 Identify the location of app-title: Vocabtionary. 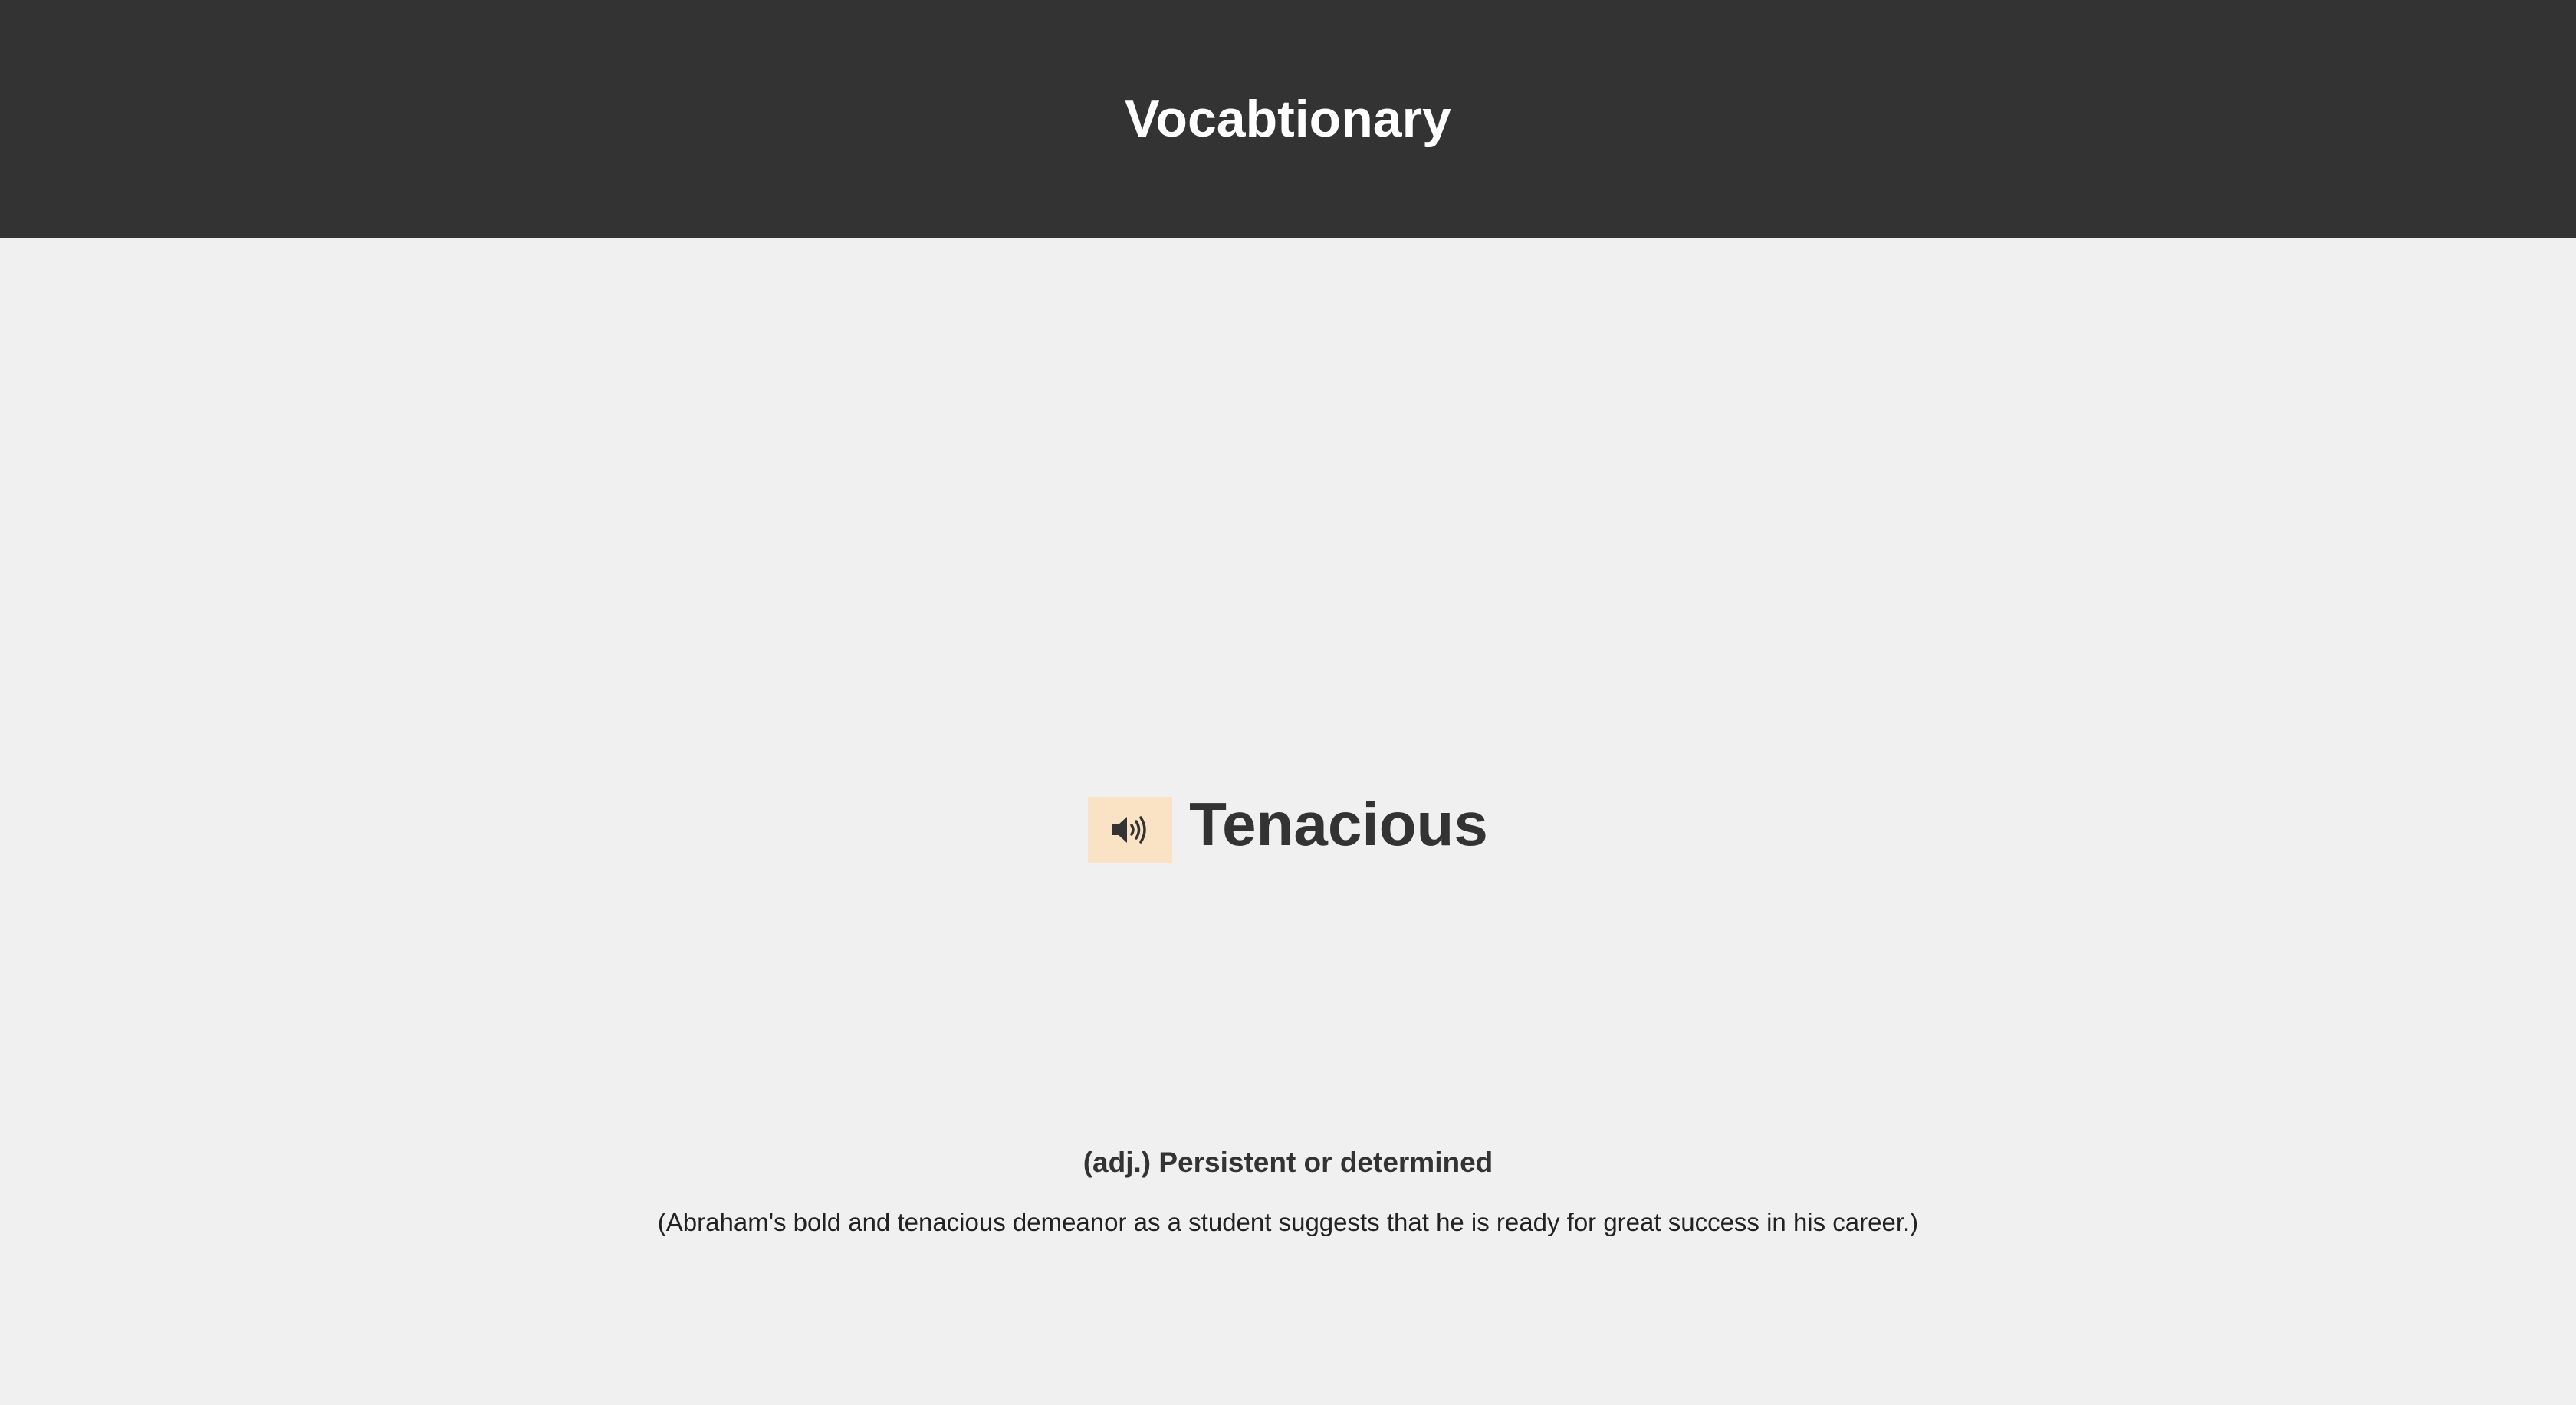
(1288, 119).